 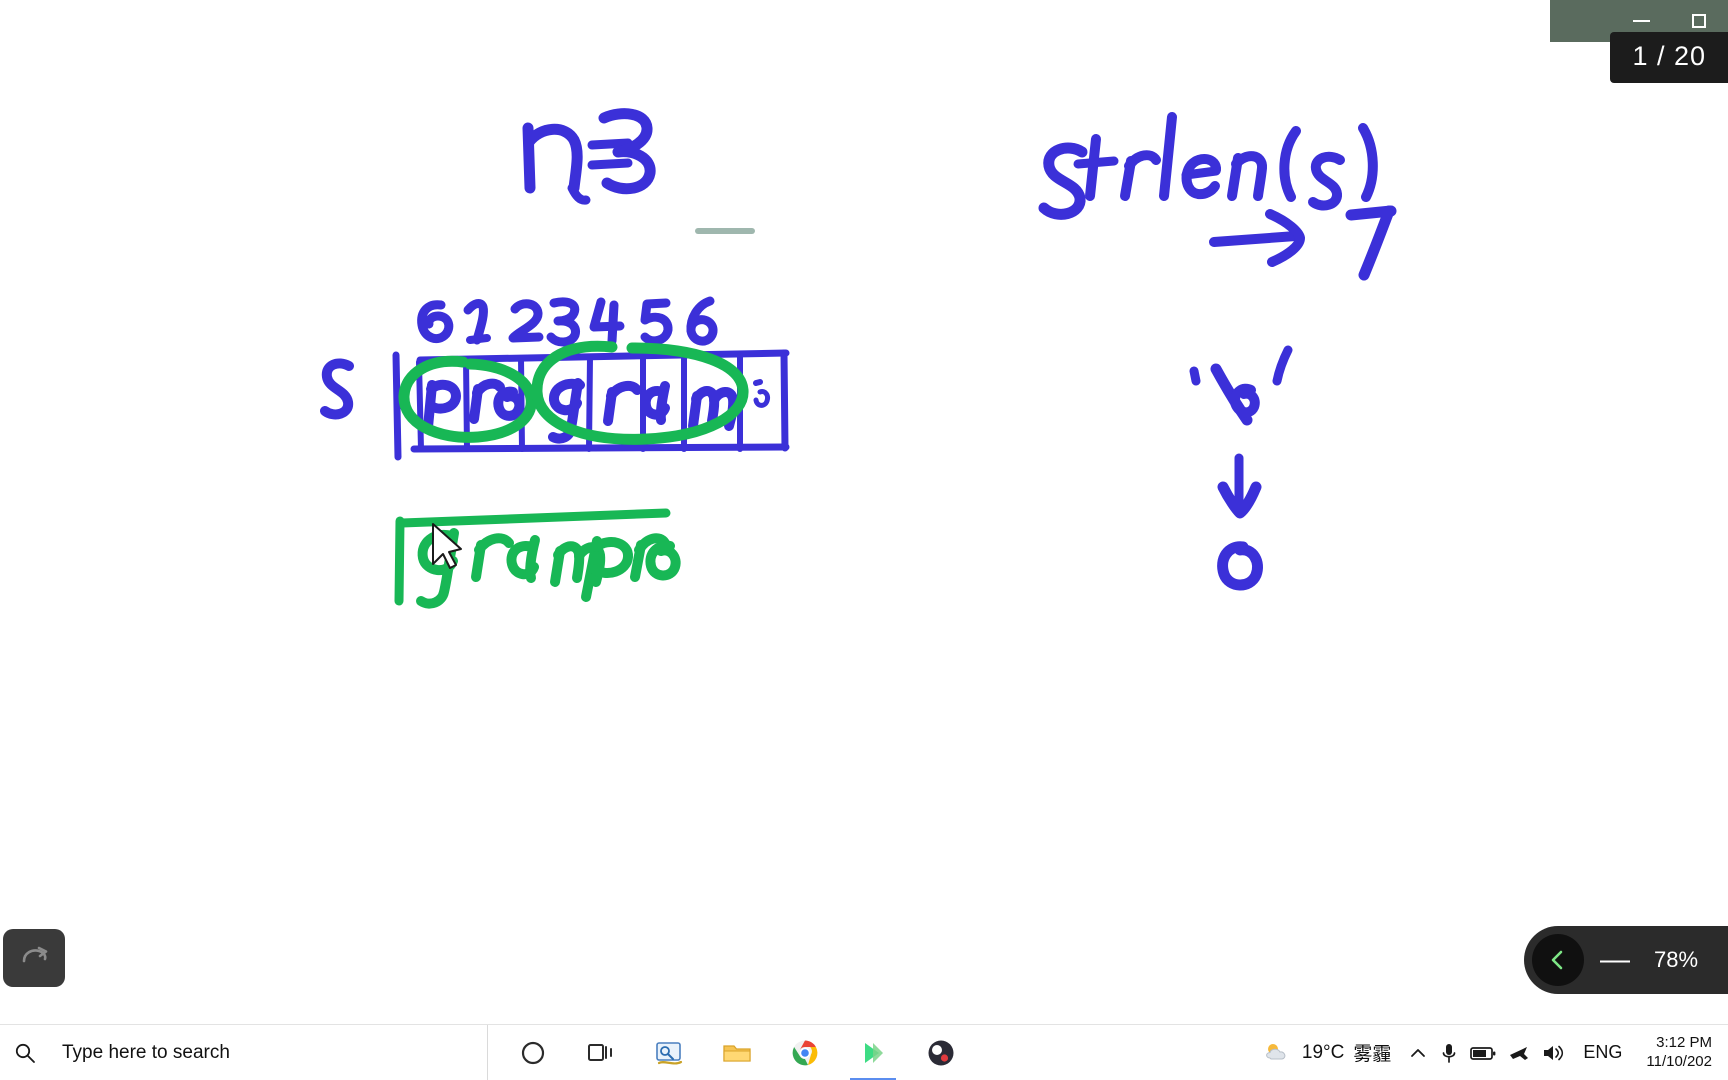 I want to click on taskbar-item-task-view, so click(x=601, y=1052).